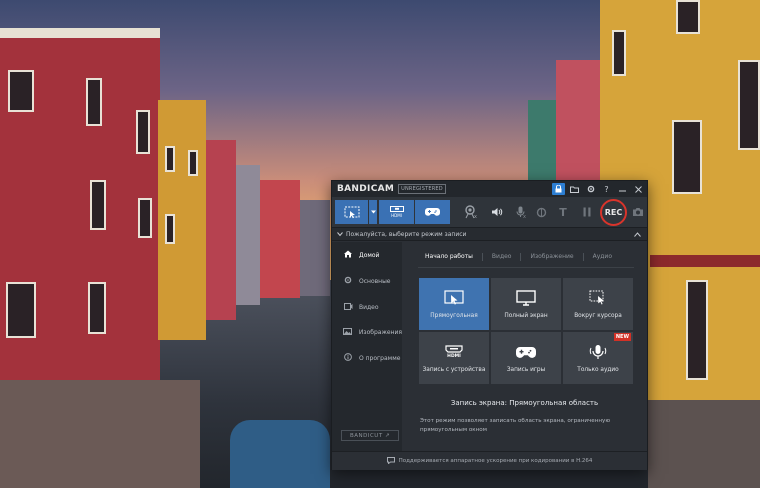  I want to click on chat-icon, so click(390, 461).